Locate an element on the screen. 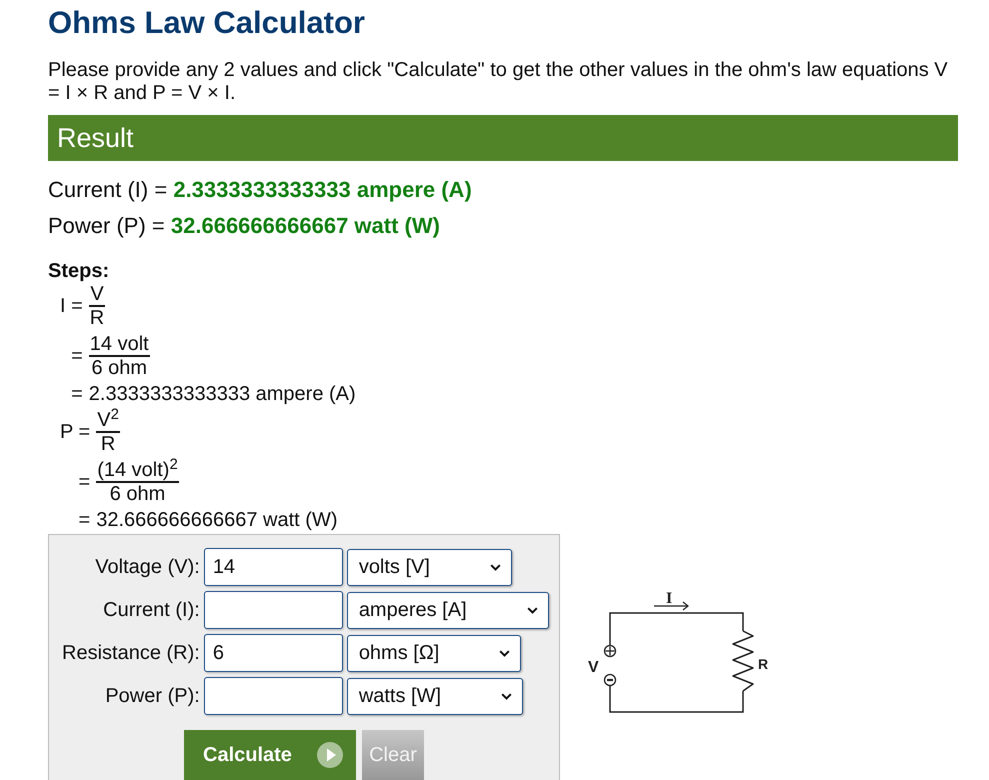 The height and width of the screenshot is (780, 989). field-label: Current (I): is located at coordinates (151, 610).